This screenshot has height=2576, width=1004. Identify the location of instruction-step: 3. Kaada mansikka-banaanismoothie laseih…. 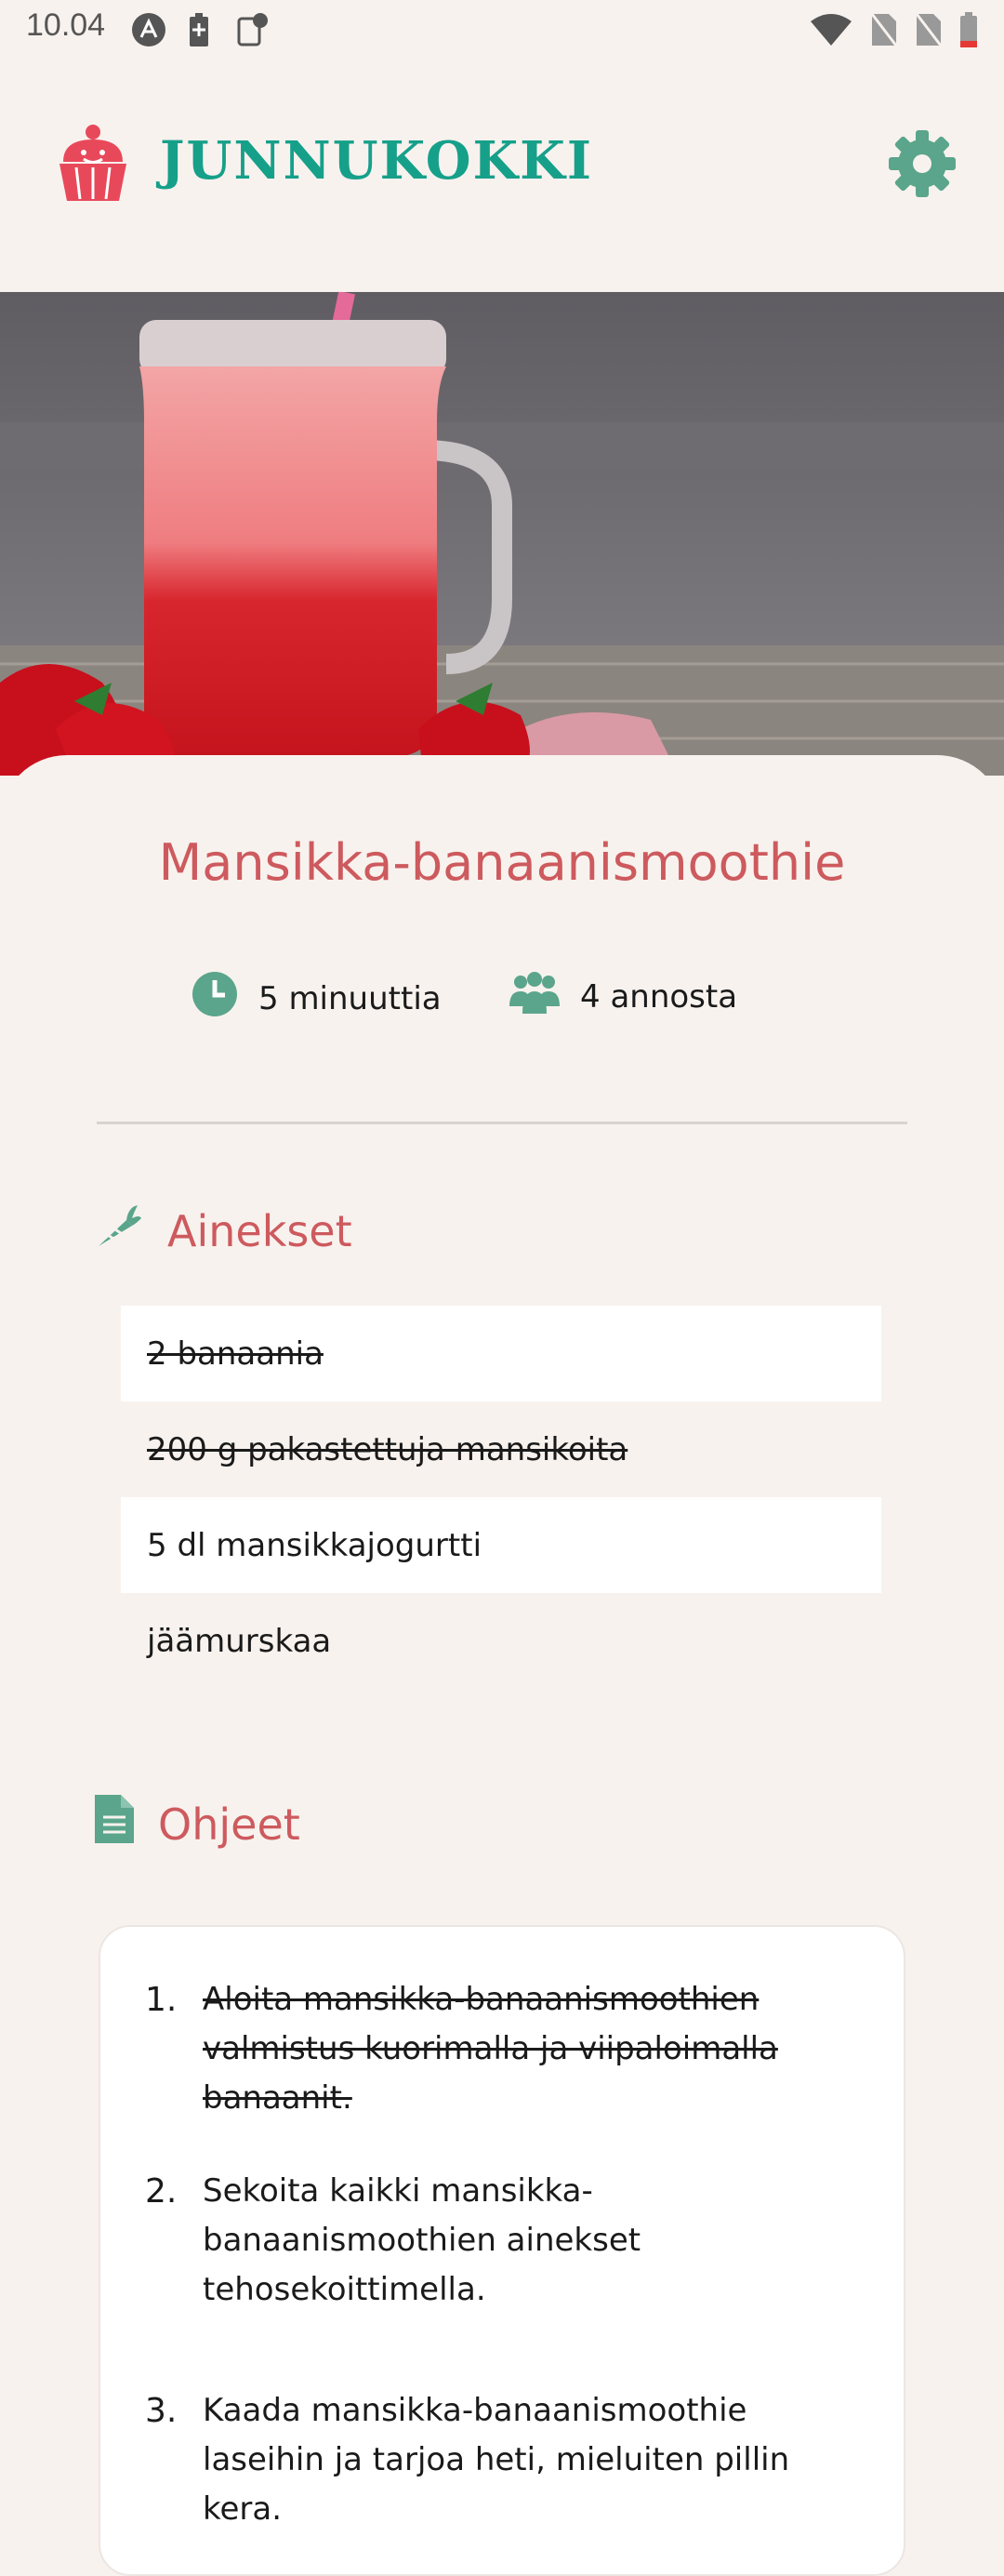
(498, 2460).